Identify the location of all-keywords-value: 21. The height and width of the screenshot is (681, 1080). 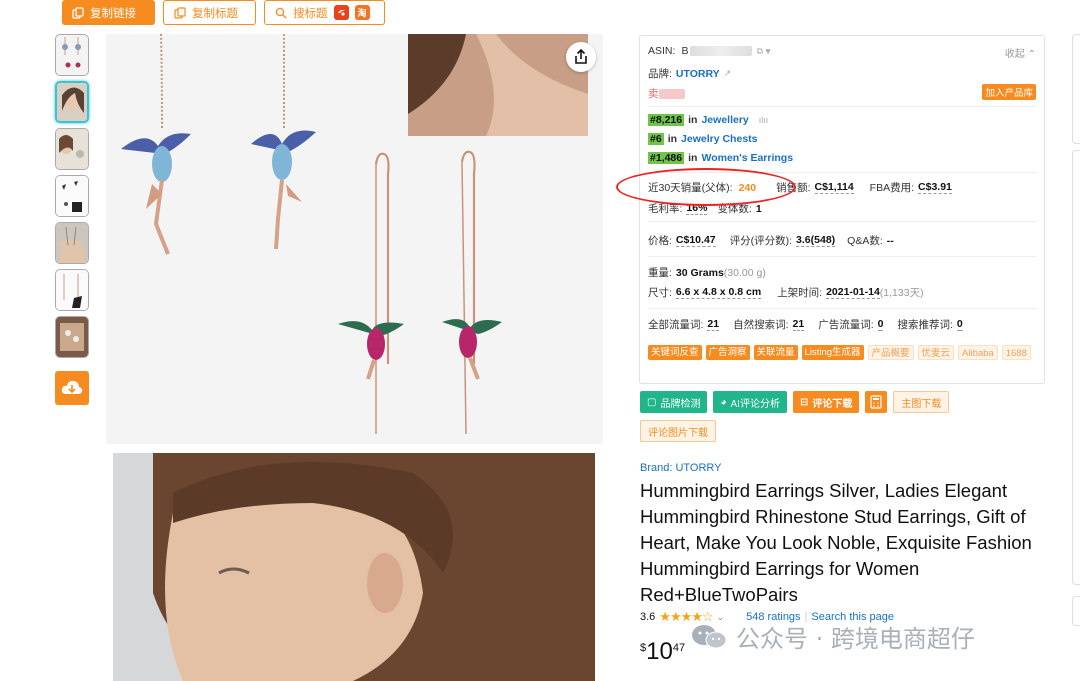
(713, 324).